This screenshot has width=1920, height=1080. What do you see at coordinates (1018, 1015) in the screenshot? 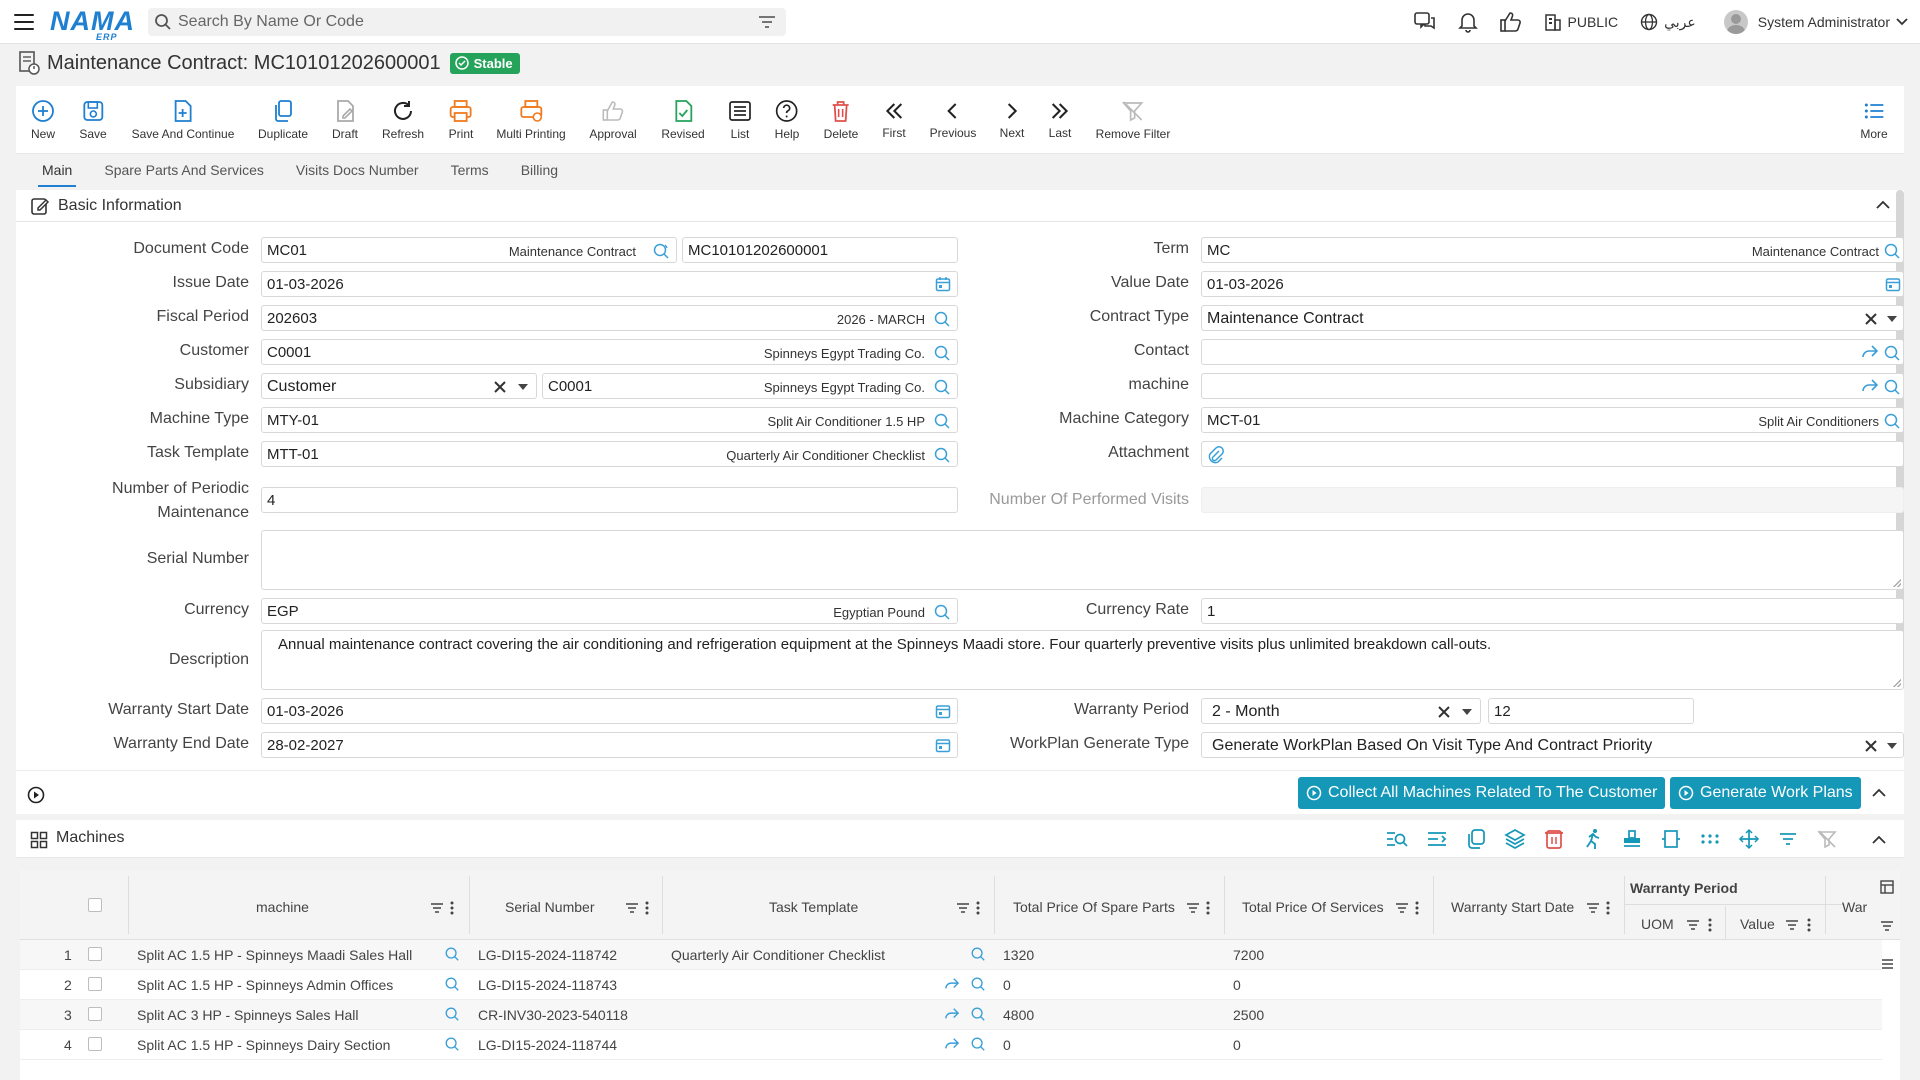
I see `cell-spare-parts-total: 4800` at bounding box center [1018, 1015].